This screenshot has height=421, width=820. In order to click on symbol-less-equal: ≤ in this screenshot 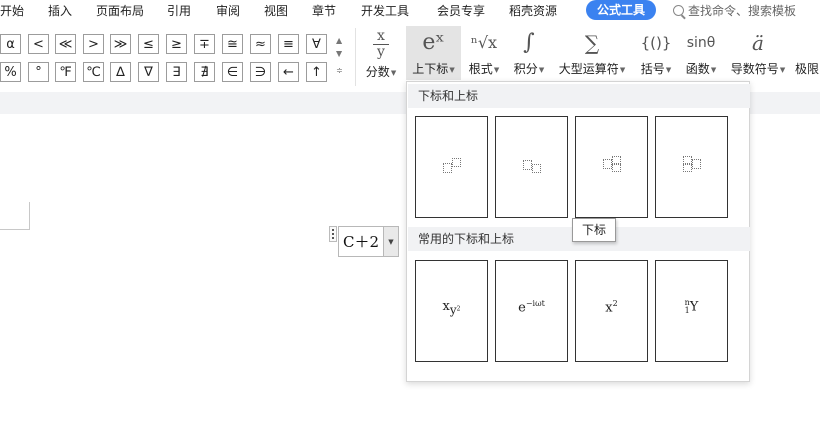, I will do `click(148, 44)`.